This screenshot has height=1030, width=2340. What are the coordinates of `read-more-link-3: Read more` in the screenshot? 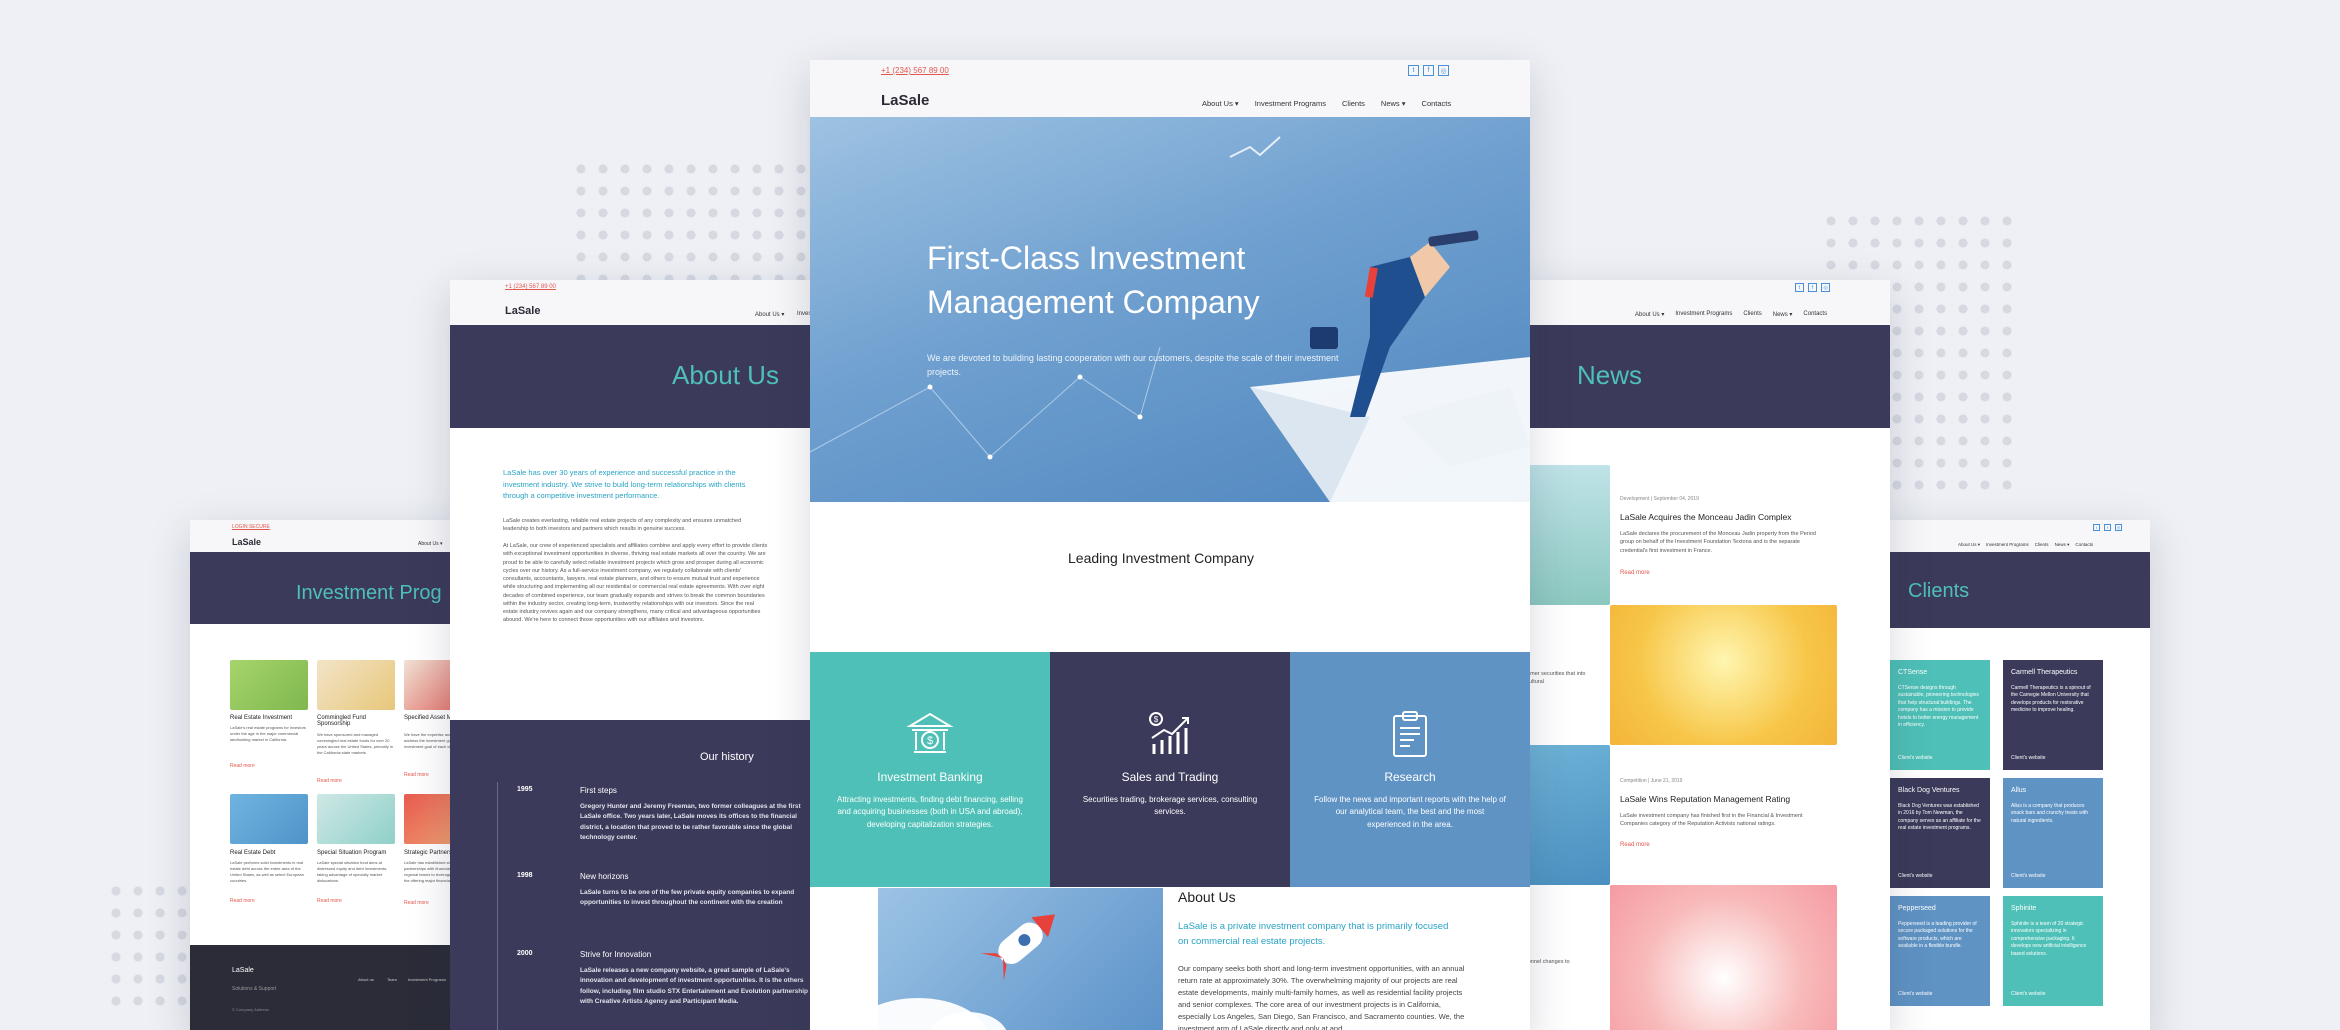 It's located at (416, 775).